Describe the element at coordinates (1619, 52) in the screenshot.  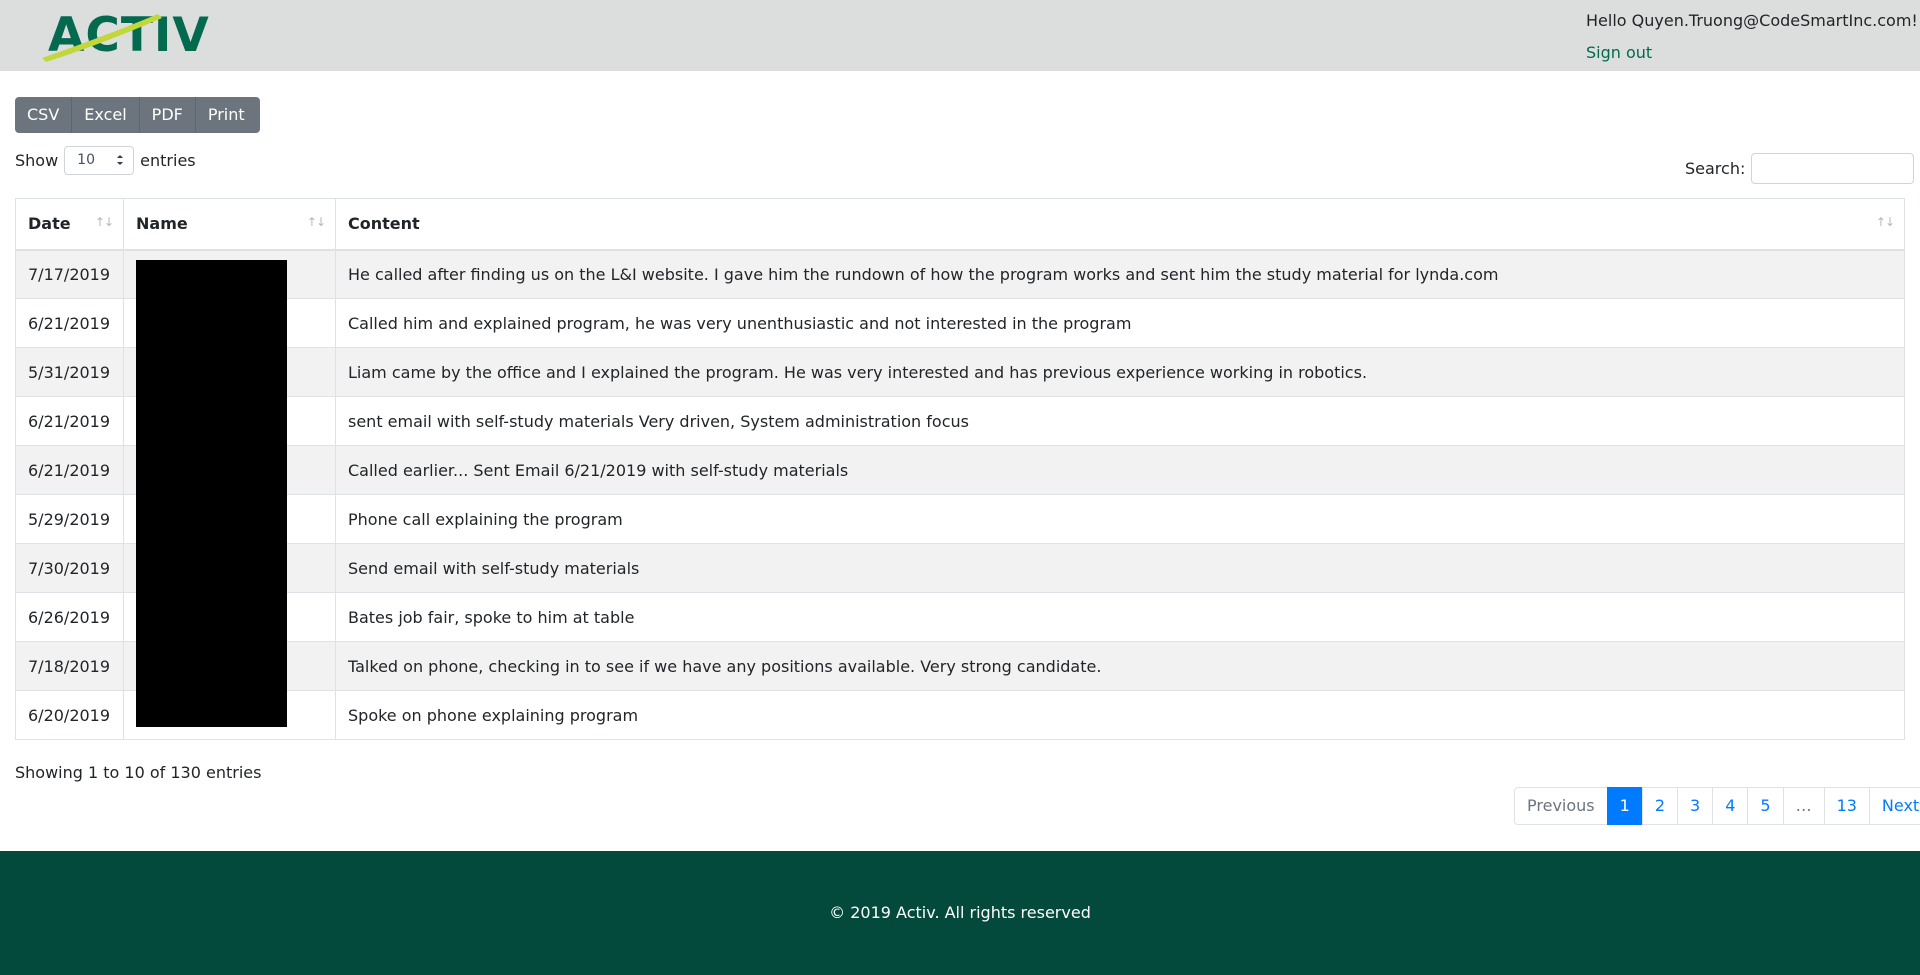
I see `sign-out-link: Sign out` at that location.